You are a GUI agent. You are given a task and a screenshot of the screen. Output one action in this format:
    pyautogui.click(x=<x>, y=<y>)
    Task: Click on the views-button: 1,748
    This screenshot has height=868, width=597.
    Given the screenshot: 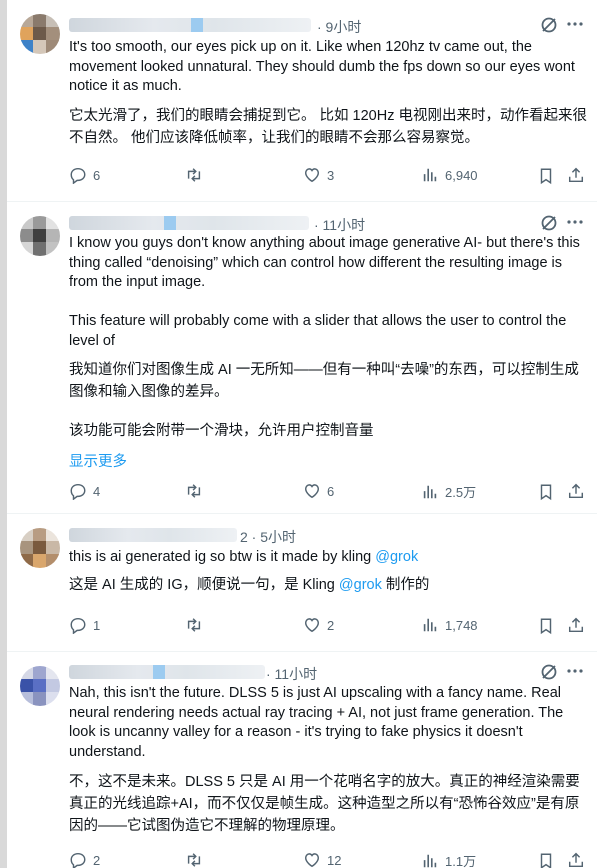 What is the action you would take?
    pyautogui.click(x=449, y=625)
    